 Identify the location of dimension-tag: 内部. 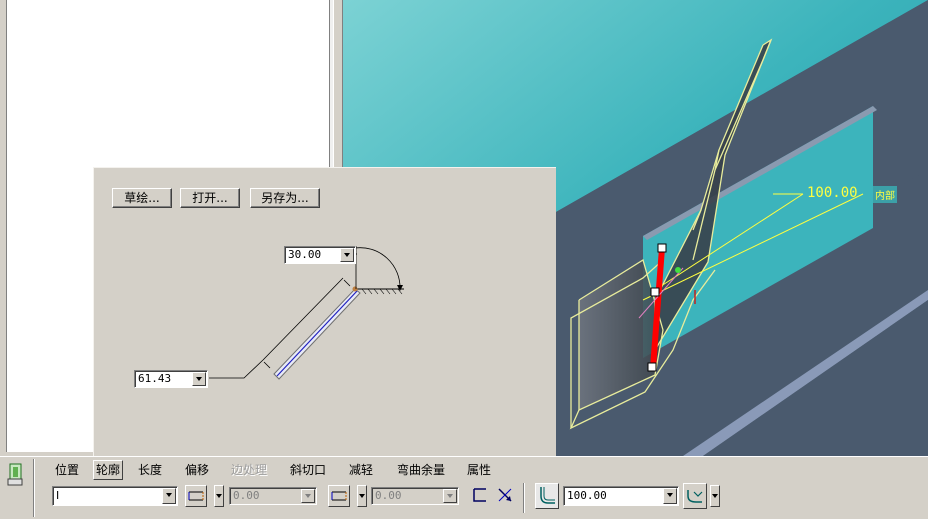
(885, 194).